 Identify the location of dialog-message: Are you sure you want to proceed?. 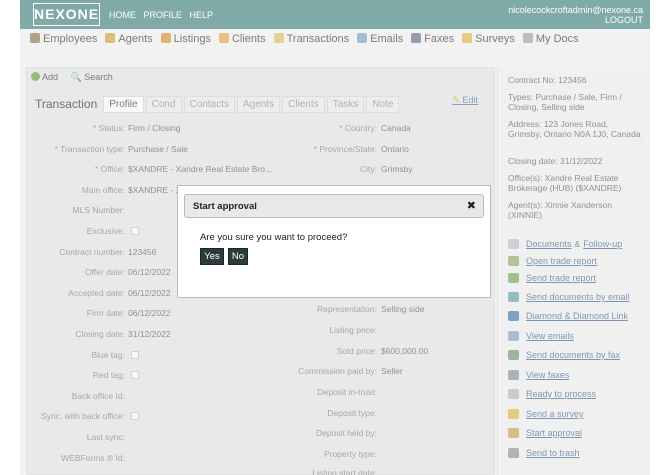
(274, 237).